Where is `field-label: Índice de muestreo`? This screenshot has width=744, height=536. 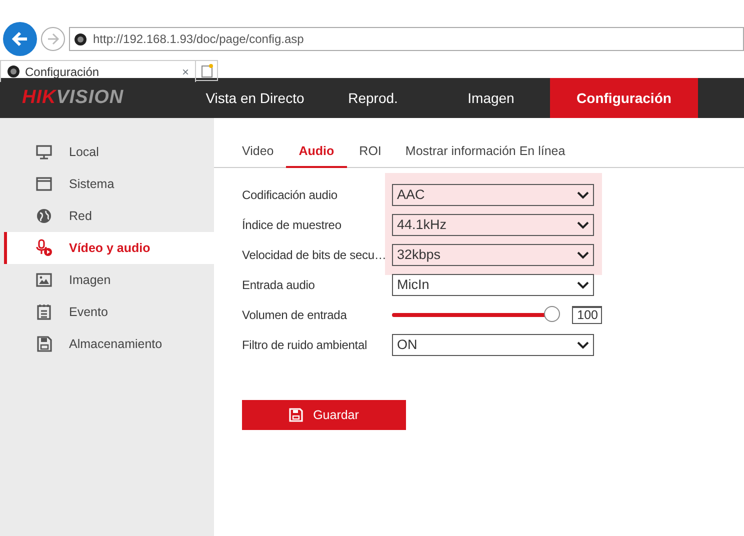
field-label: Índice de muestreo is located at coordinates (292, 225).